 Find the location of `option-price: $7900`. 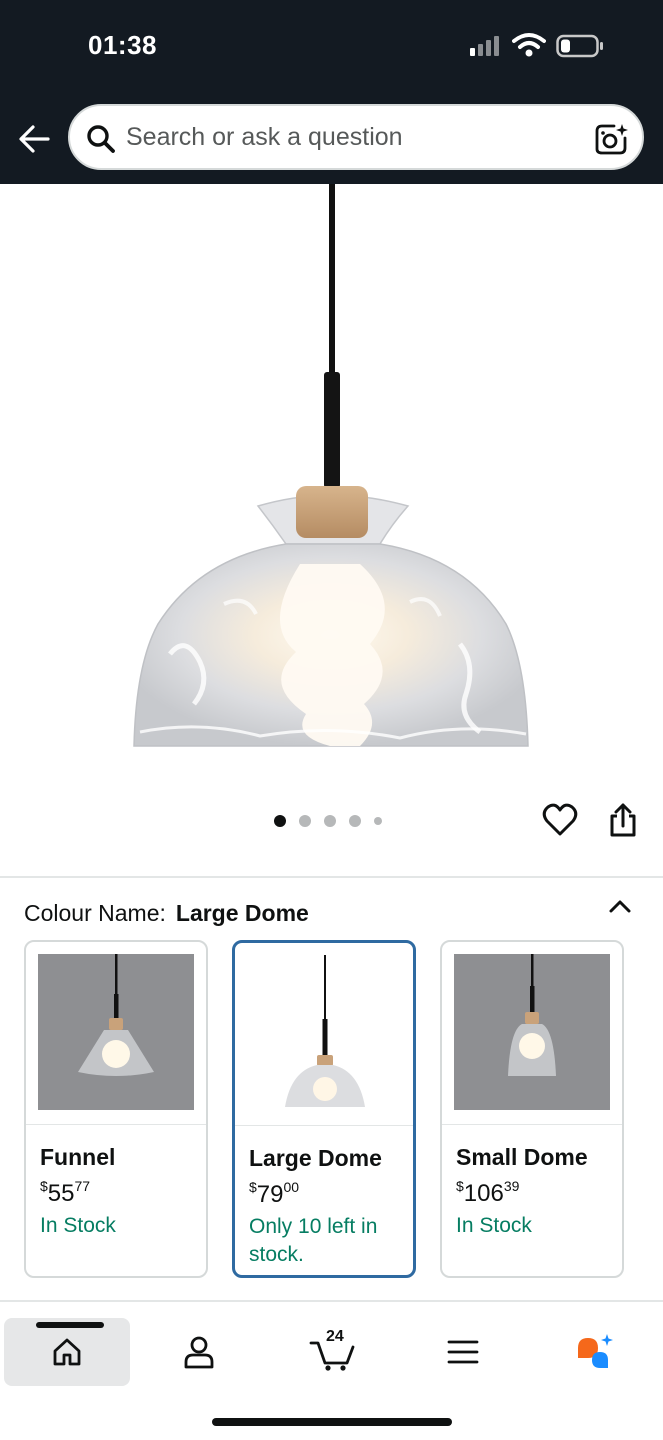

option-price: $7900 is located at coordinates (274, 1193).